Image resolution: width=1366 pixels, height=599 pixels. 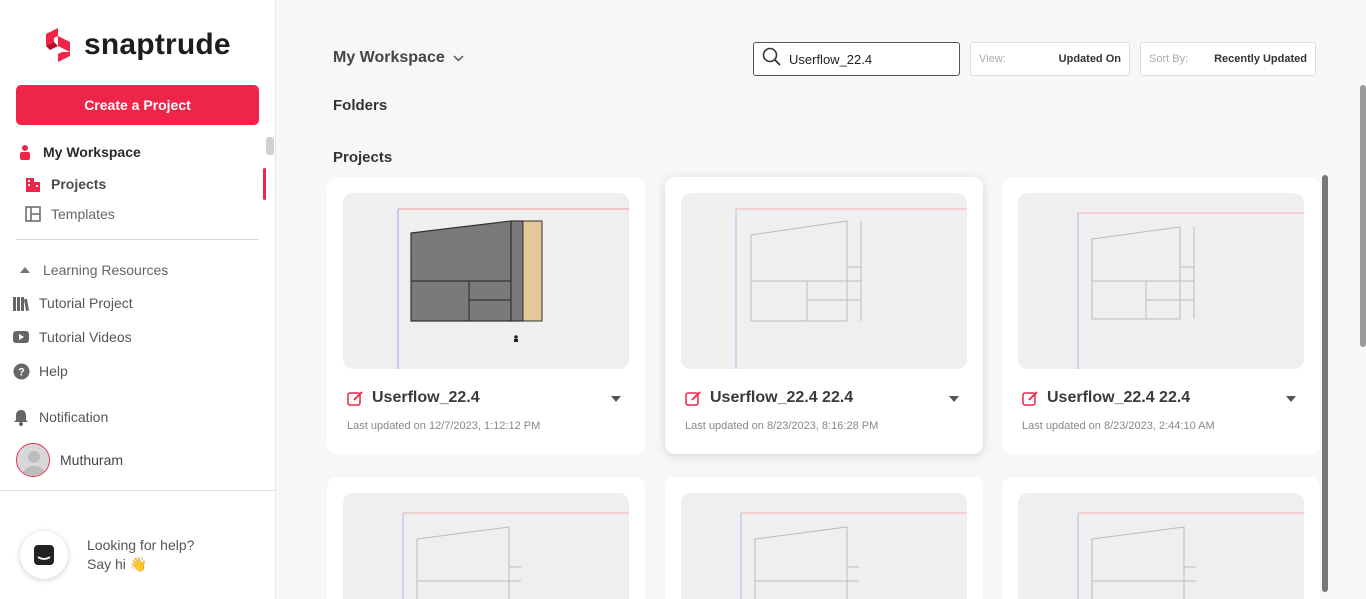 What do you see at coordinates (33, 214) in the screenshot?
I see `template-icon` at bounding box center [33, 214].